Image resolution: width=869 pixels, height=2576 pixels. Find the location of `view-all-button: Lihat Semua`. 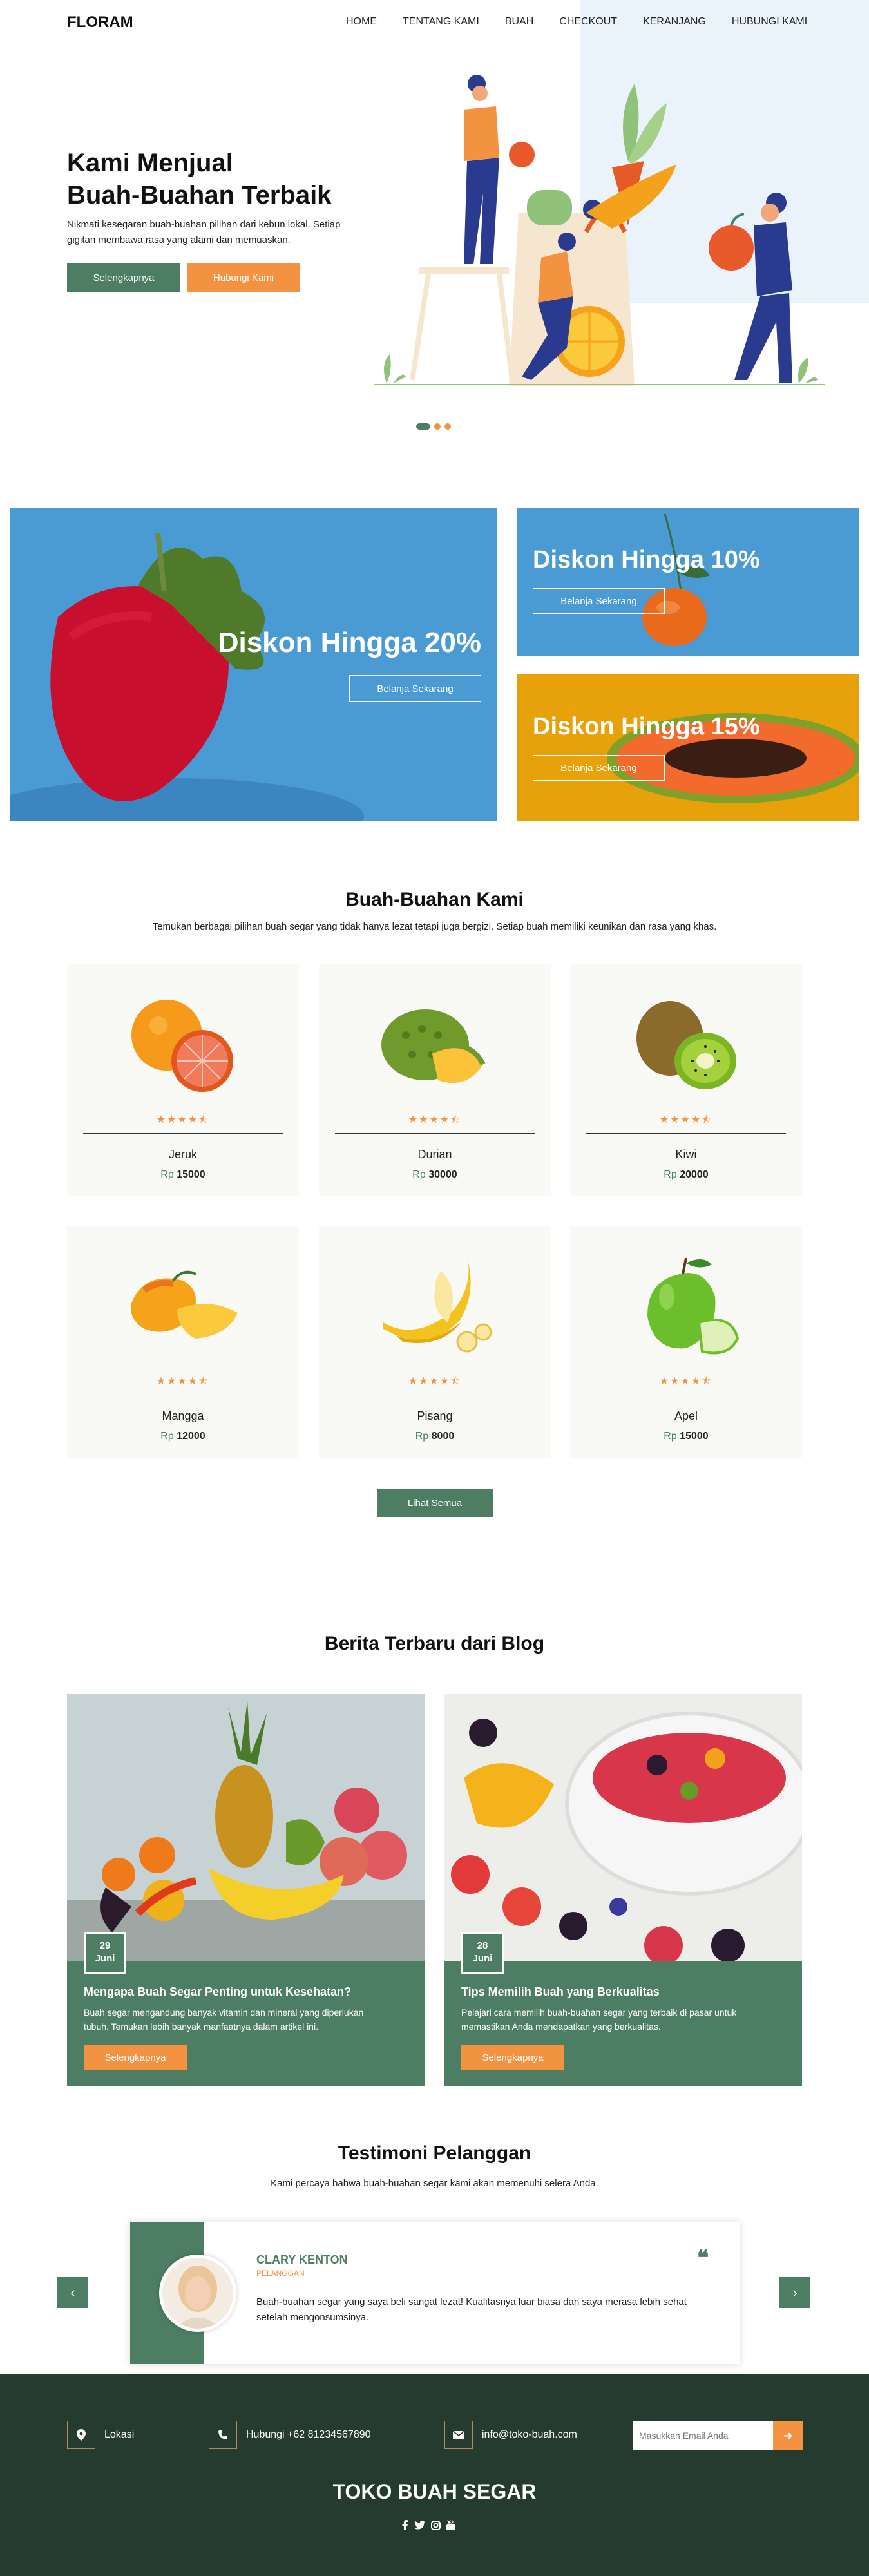

view-all-button: Lihat Semua is located at coordinates (435, 1503).